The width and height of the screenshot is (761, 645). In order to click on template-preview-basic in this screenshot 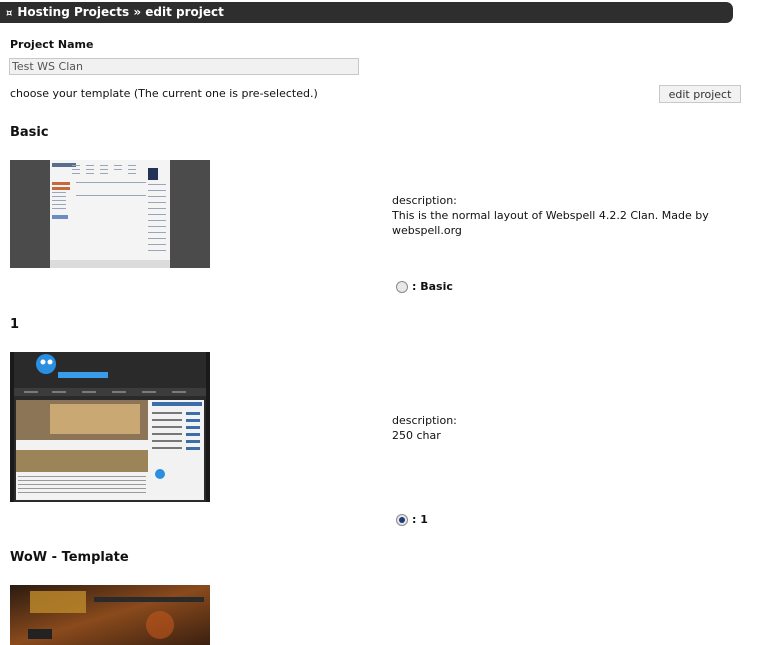, I will do `click(110, 214)`.